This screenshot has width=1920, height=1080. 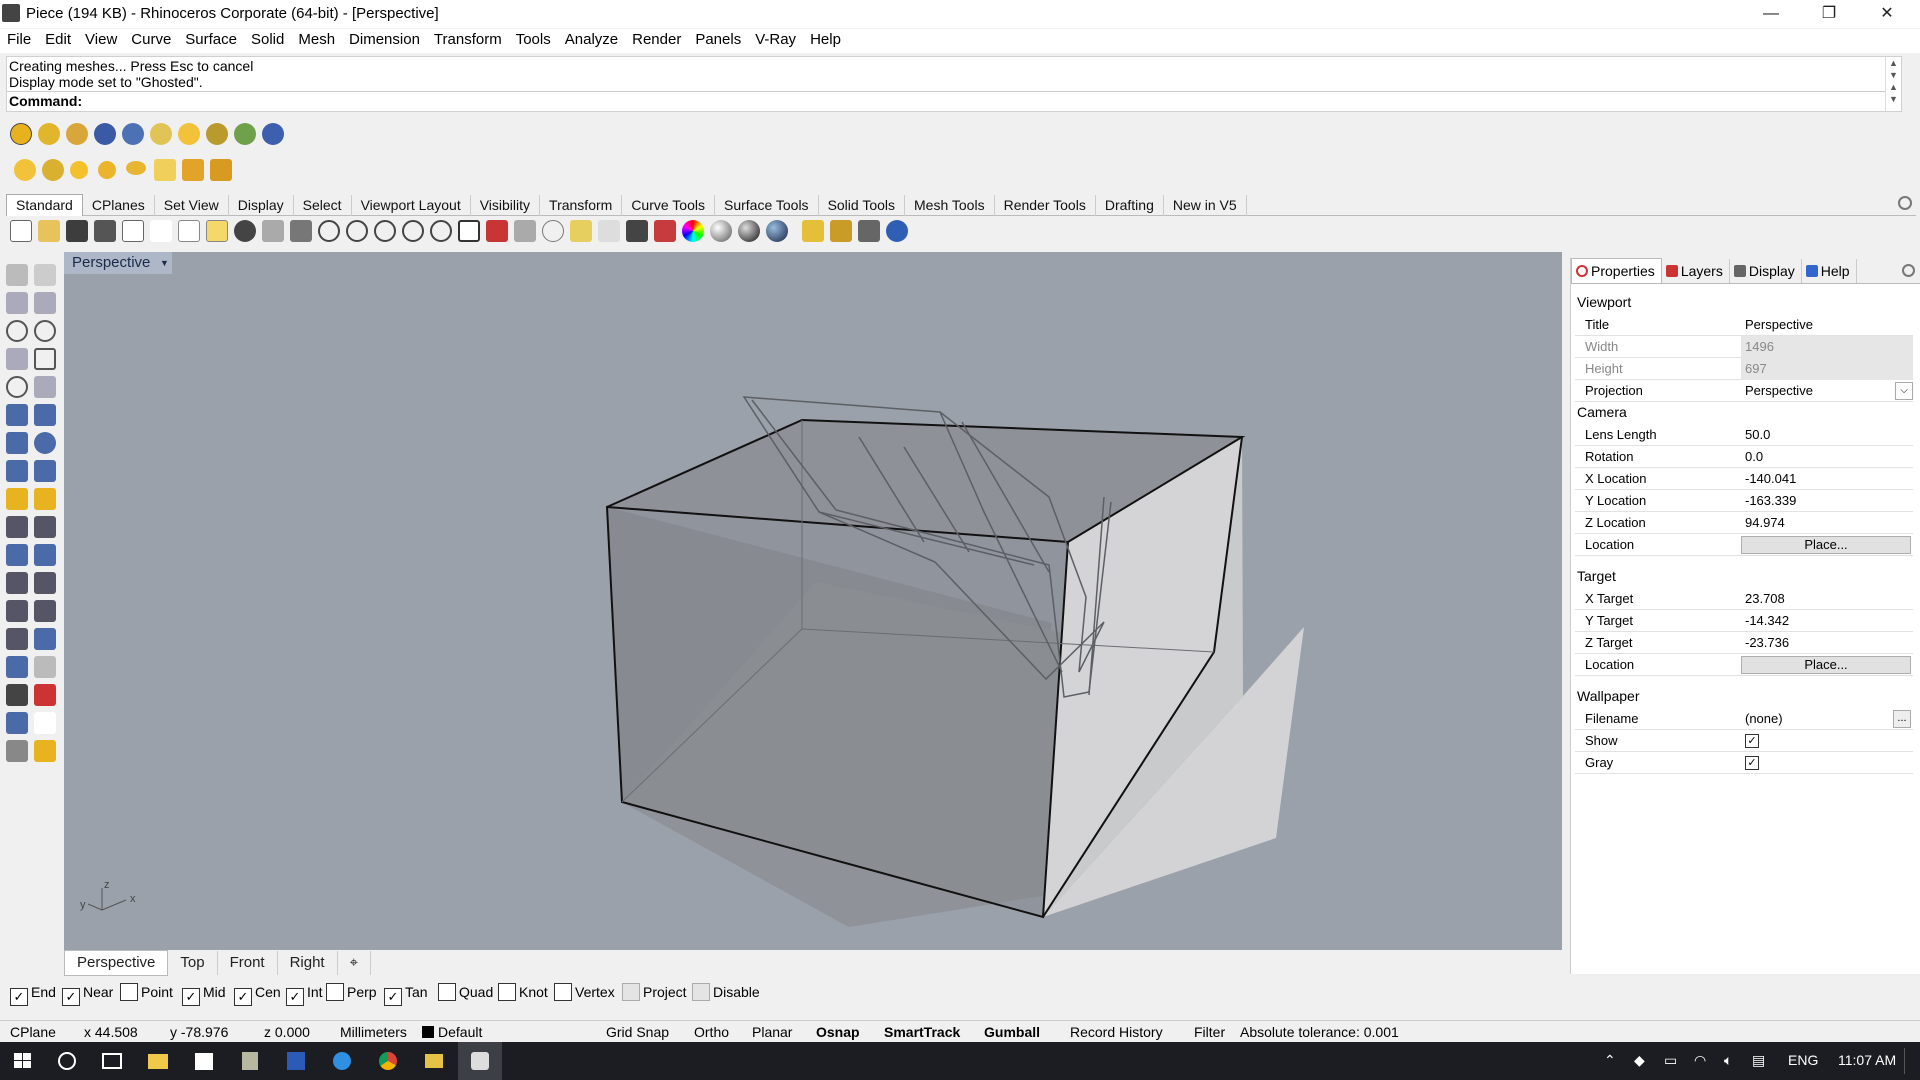 What do you see at coordinates (1767, 620) in the screenshot?
I see `y-target-field: -14.342` at bounding box center [1767, 620].